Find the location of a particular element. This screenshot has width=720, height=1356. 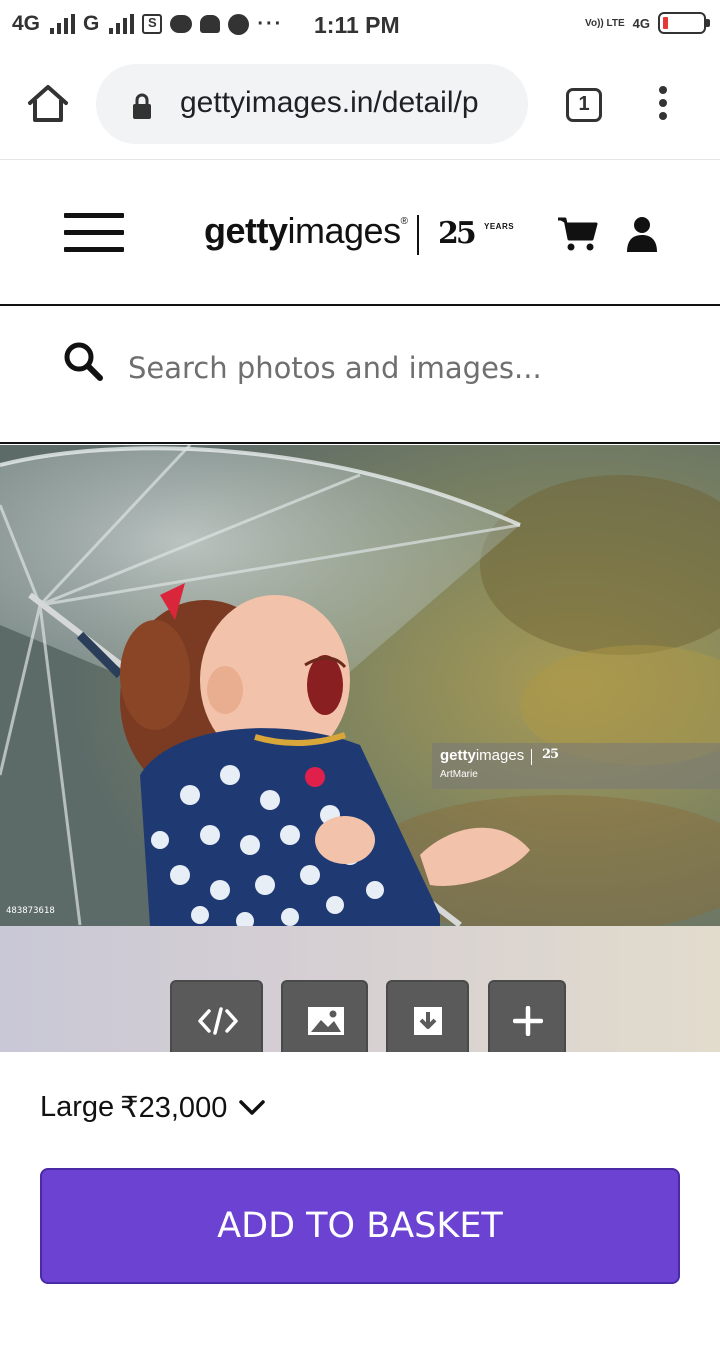

watermark-divider is located at coordinates (531, 757).